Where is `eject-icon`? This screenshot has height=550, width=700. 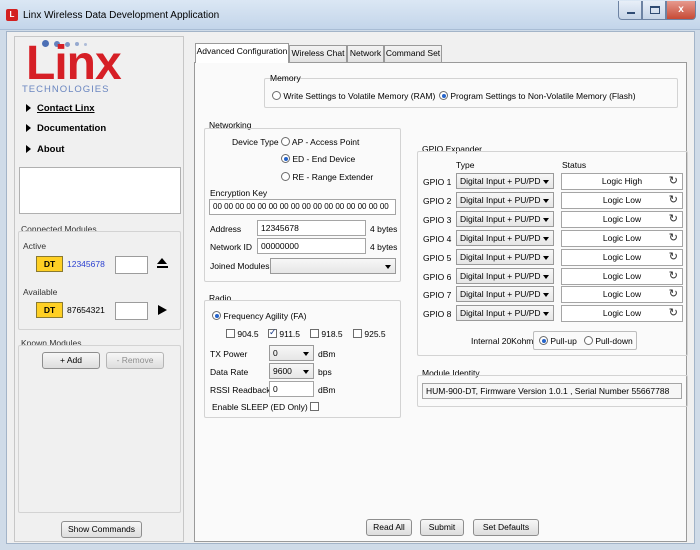
eject-icon is located at coordinates (162, 263).